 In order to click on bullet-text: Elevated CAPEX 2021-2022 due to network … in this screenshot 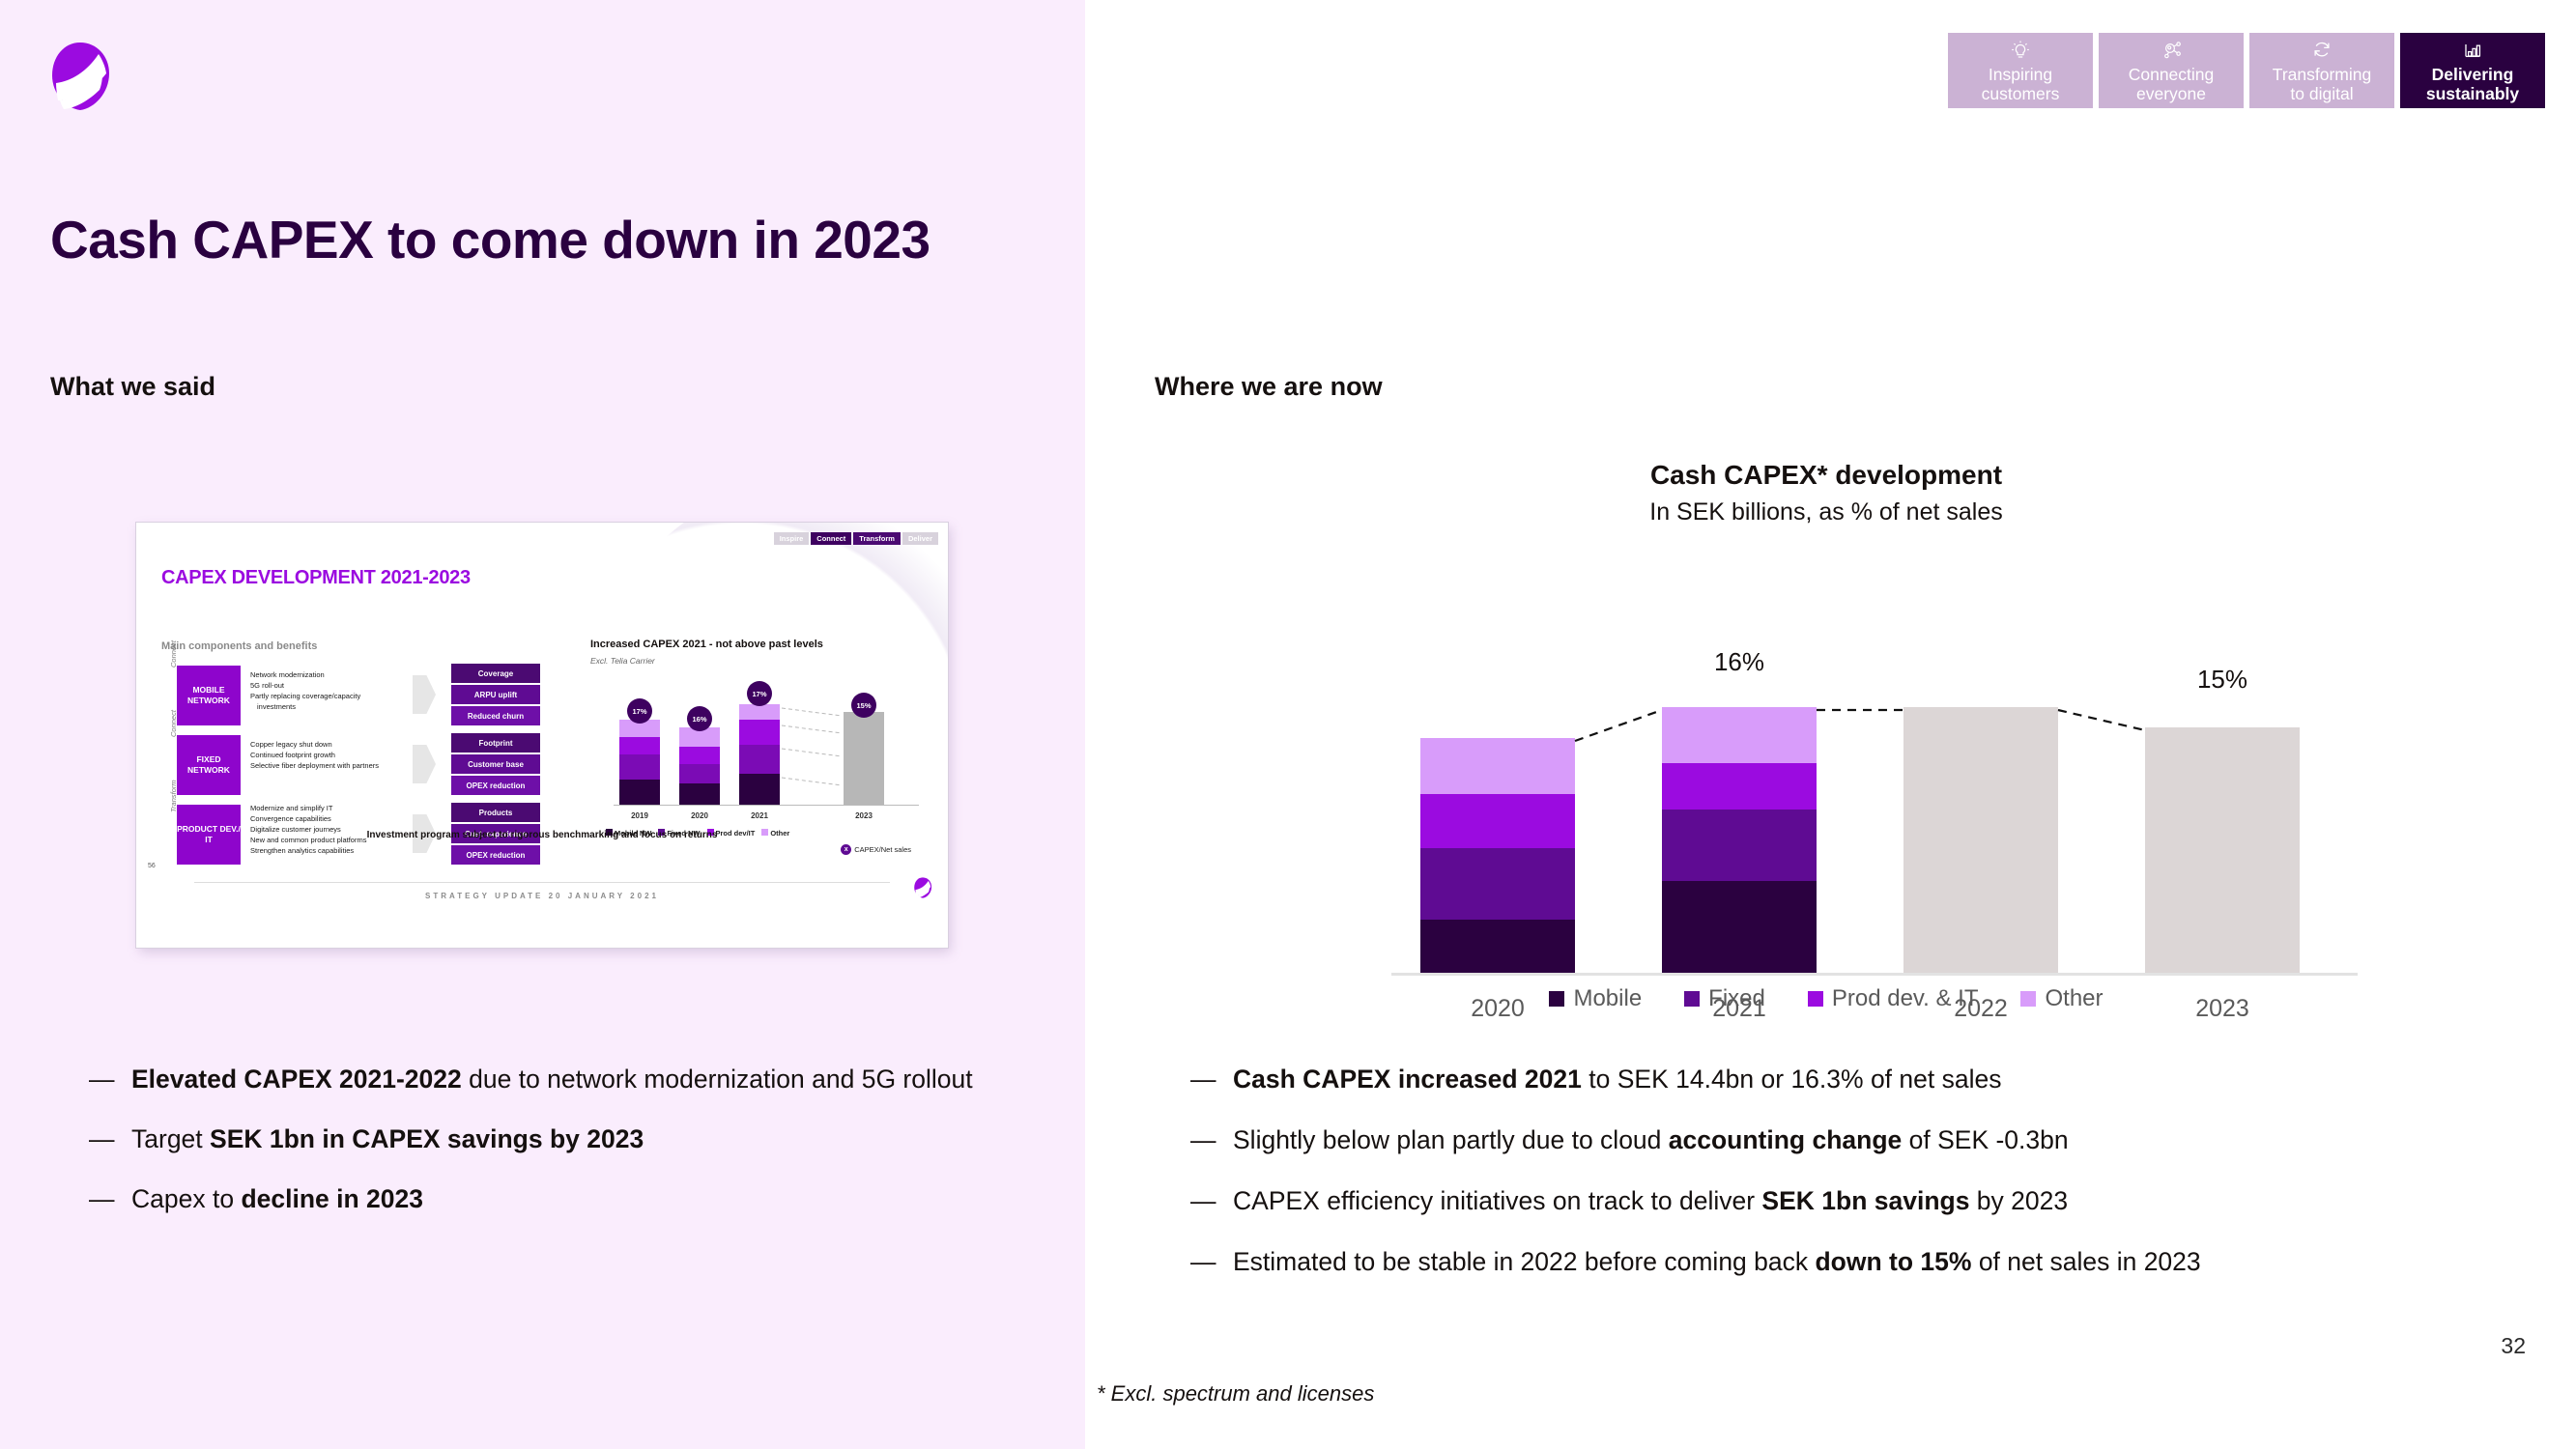, I will do `click(552, 1079)`.